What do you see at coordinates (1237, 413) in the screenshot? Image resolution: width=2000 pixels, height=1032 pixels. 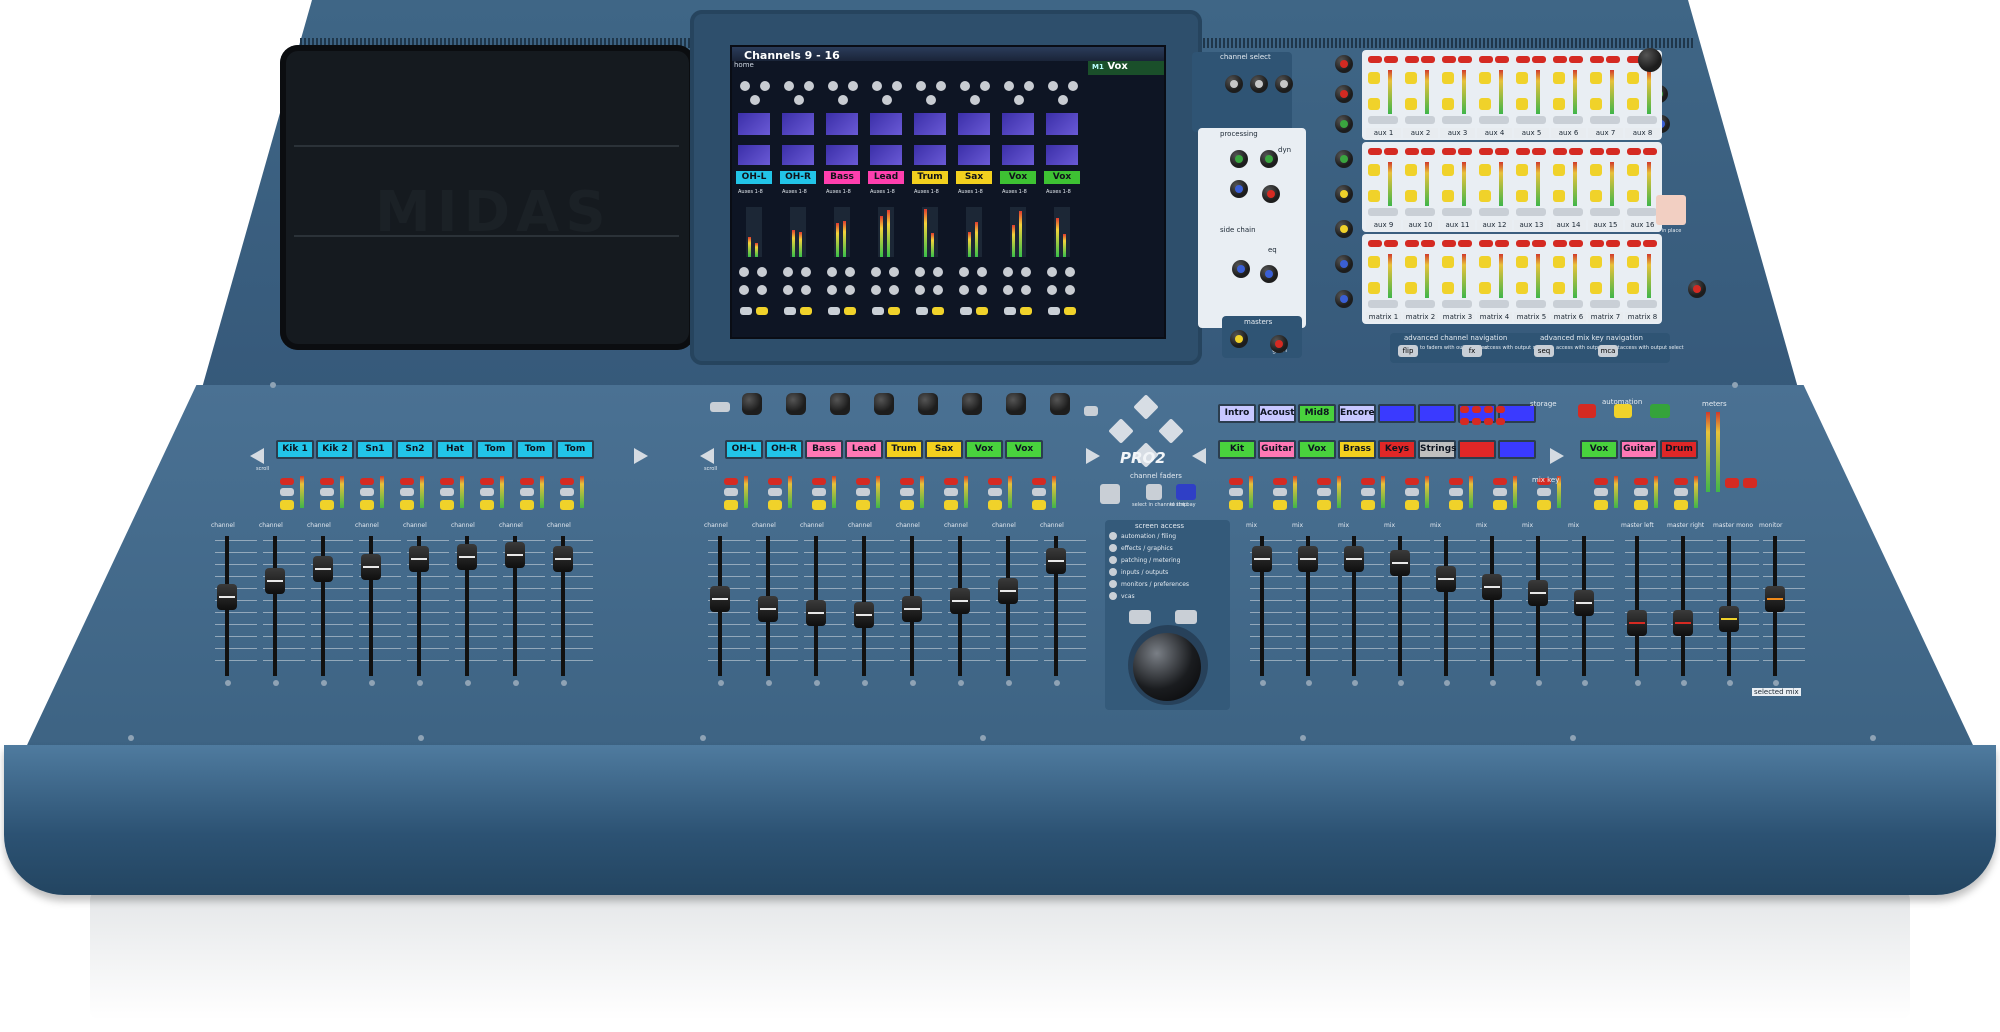 I see `scene-lcd: Intro` at bounding box center [1237, 413].